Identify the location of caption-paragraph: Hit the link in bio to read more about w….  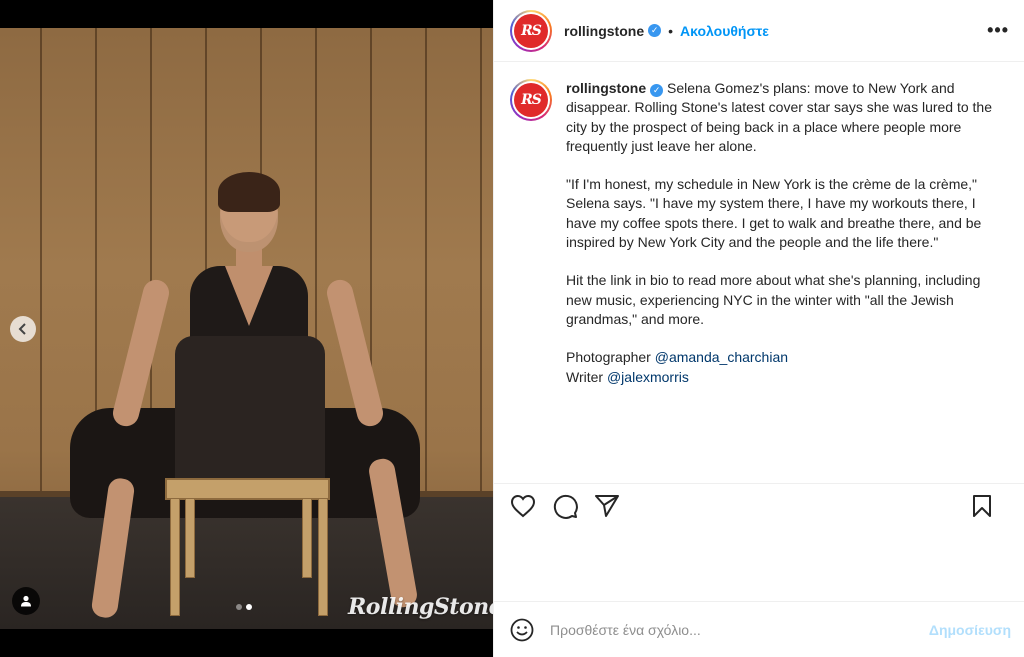
(773, 299).